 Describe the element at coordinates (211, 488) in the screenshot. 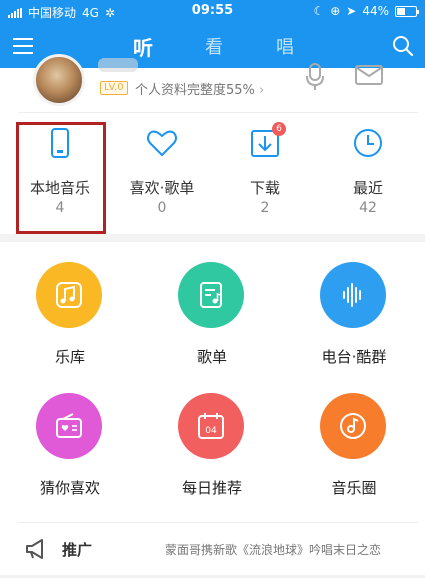

I see `daily-recommend-label: 每日推荐` at that location.